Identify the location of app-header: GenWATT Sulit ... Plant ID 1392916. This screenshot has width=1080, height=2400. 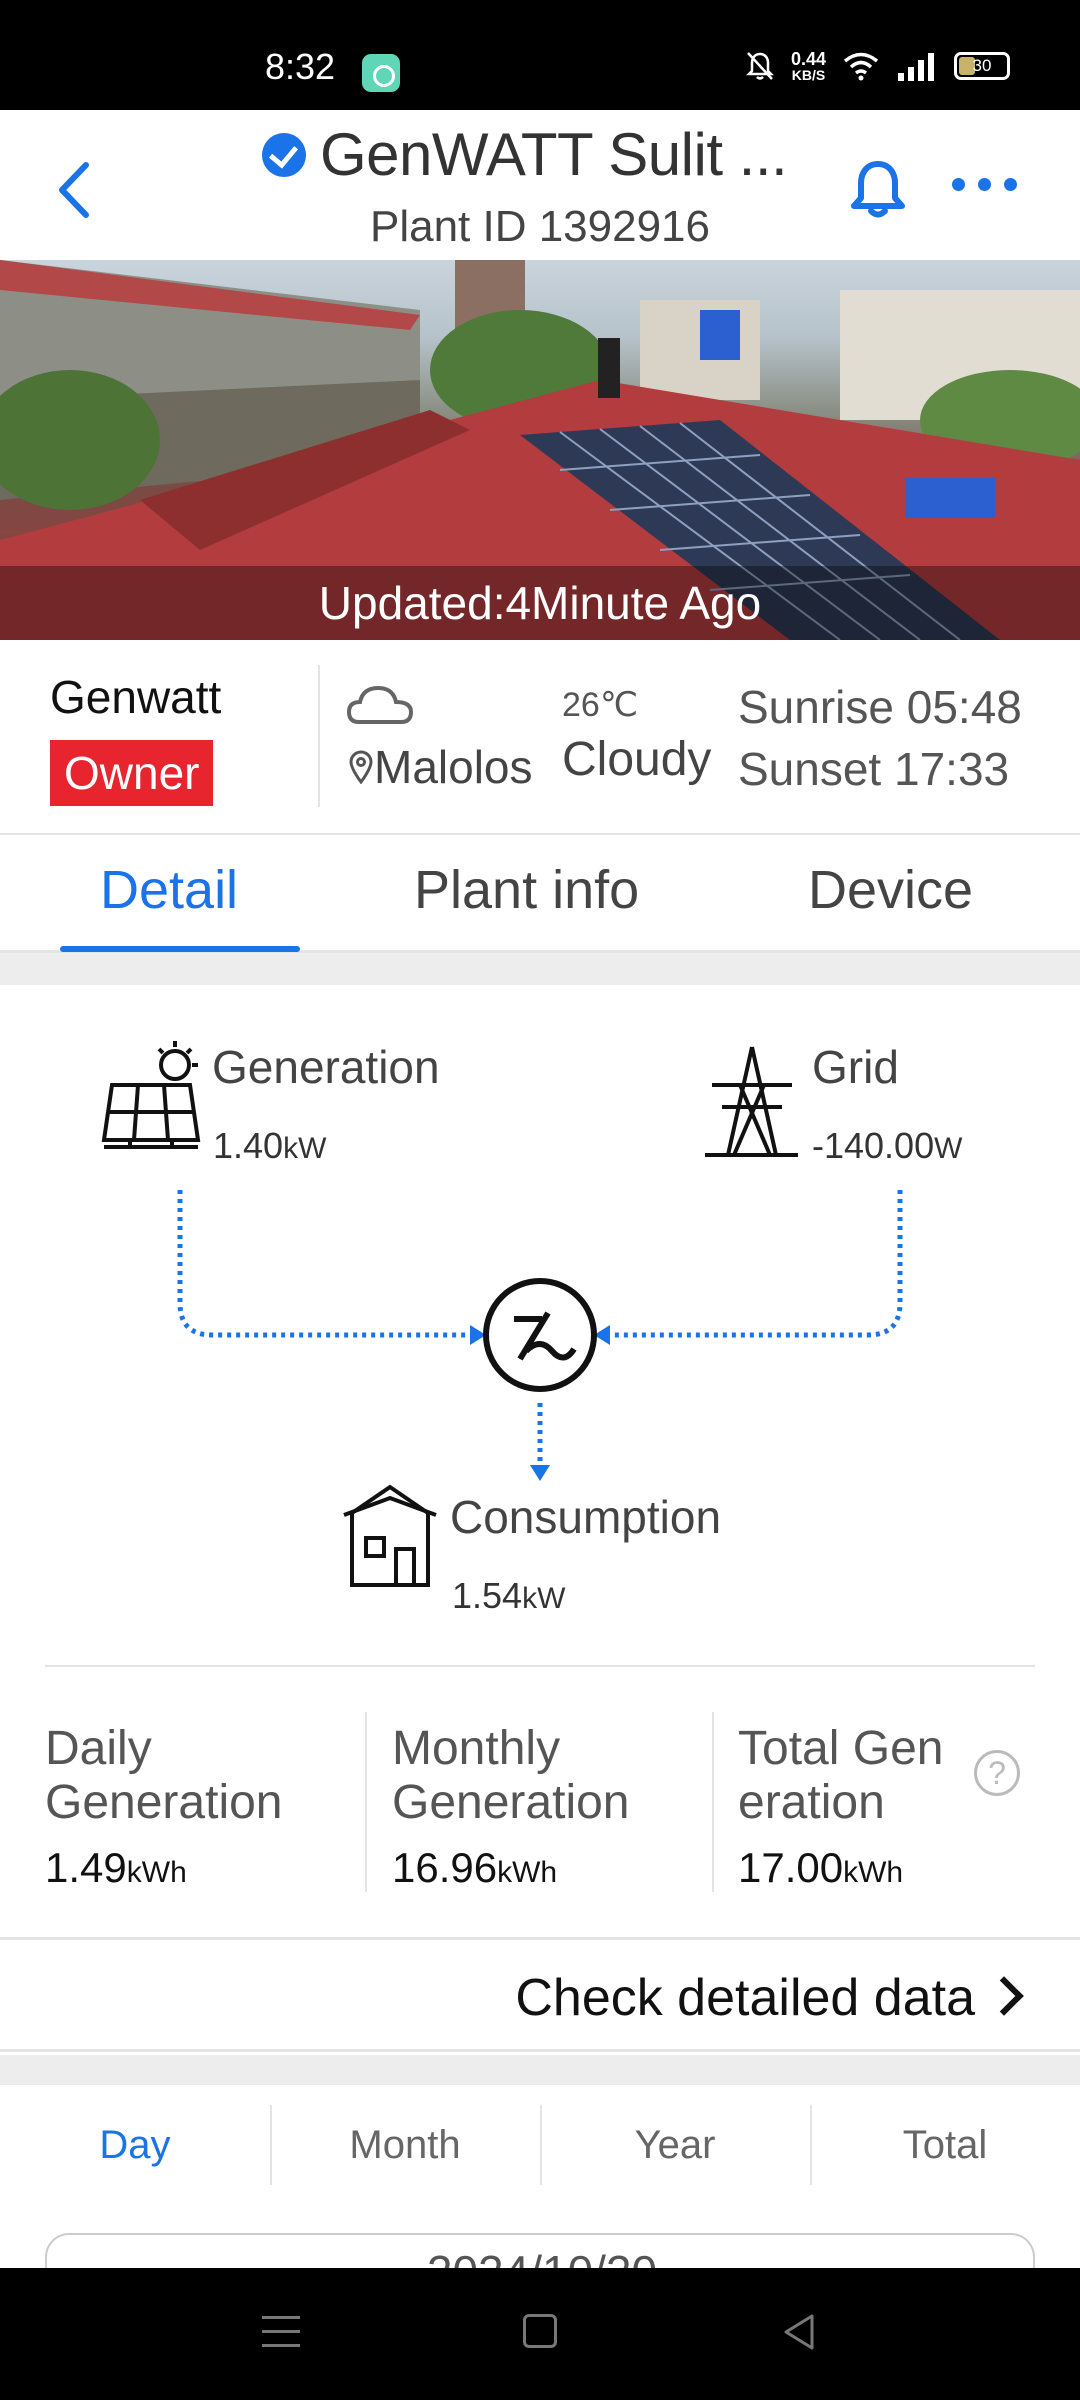
(540, 185).